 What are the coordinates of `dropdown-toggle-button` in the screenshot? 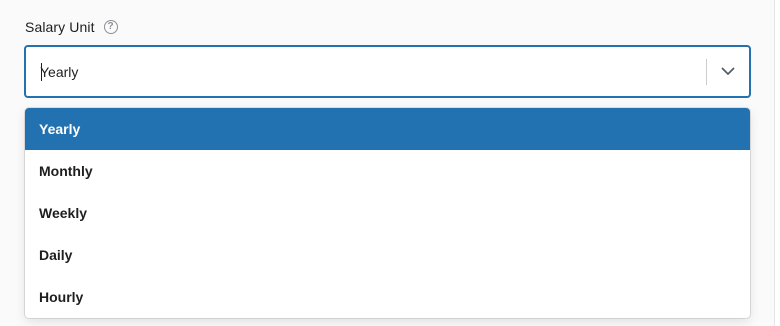 It's located at (728, 71).